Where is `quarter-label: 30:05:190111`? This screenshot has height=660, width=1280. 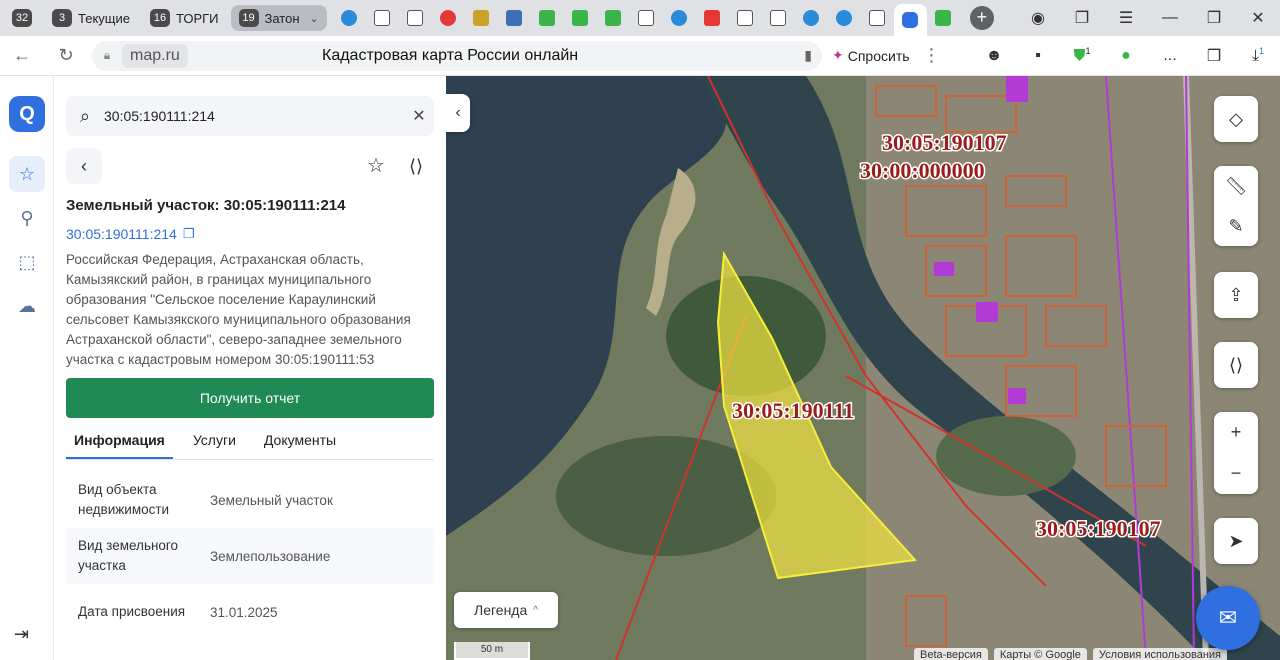
quarter-label: 30:05:190111 is located at coordinates (793, 410).